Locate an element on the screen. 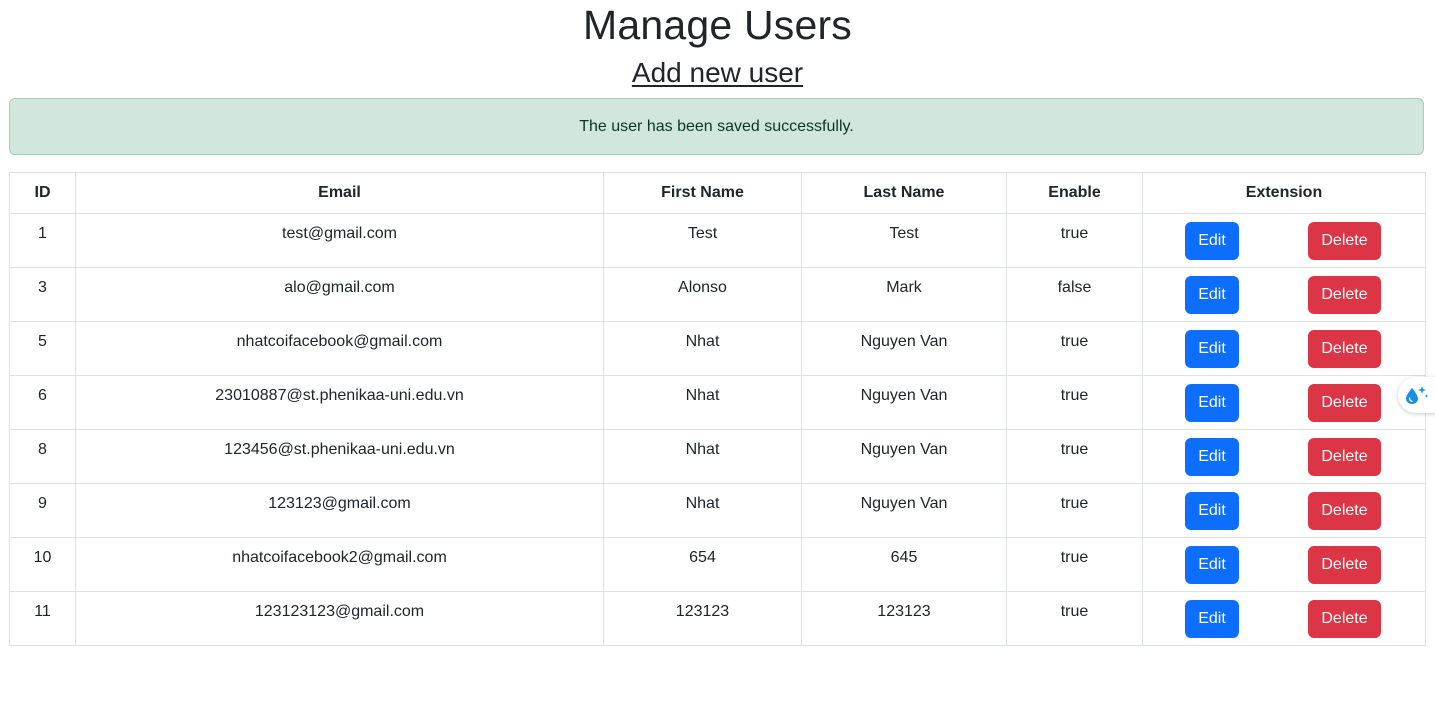  cell-email: test@gmail.com is located at coordinates (339, 240).